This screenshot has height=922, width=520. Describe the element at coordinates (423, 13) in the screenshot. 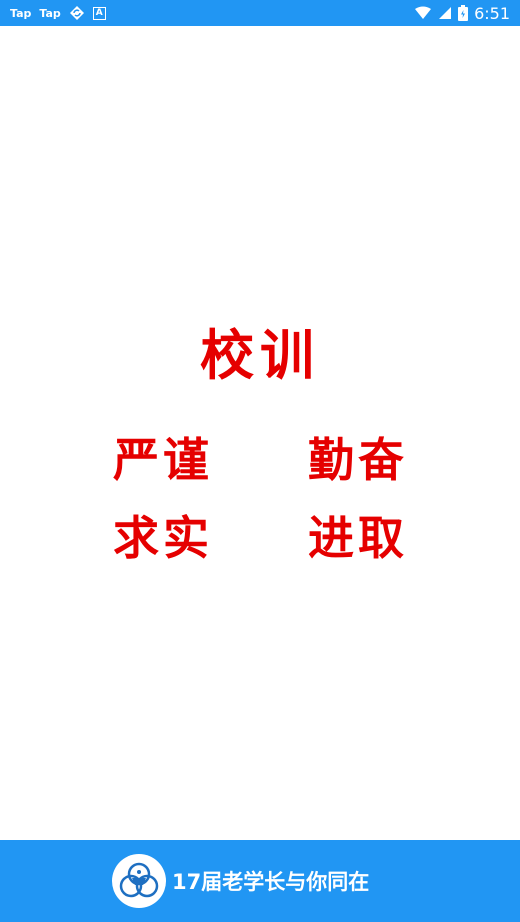

I see `wifi-icon` at that location.